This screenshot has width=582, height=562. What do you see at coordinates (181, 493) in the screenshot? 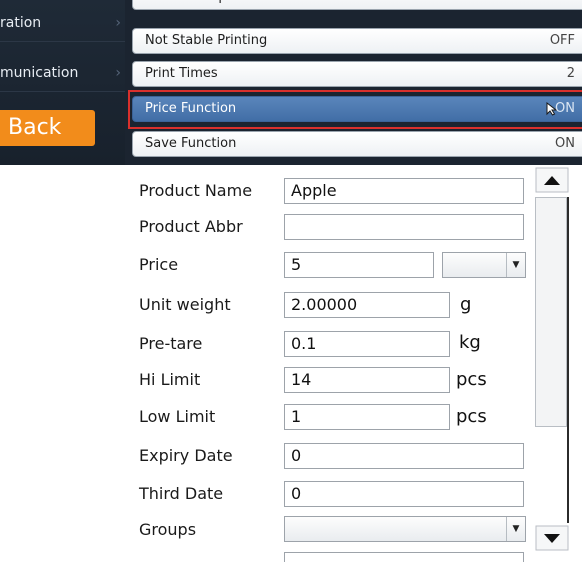
I see `third-date-label: Third Date` at bounding box center [181, 493].